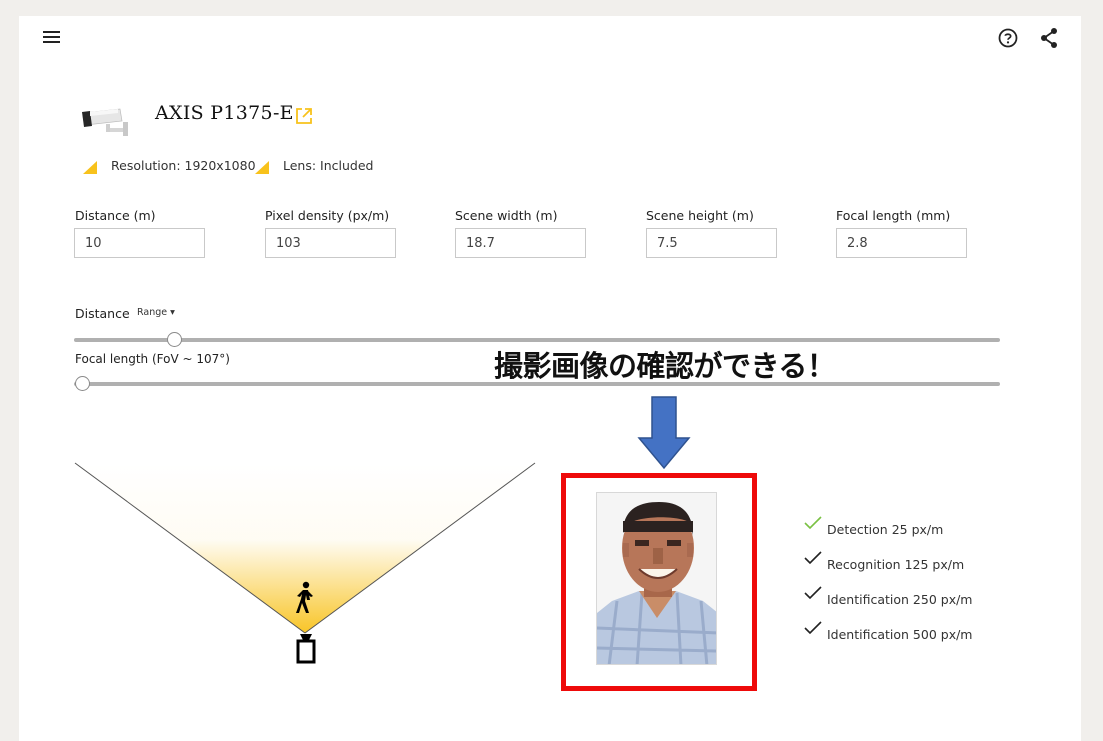  I want to click on distance-field, so click(139, 243).